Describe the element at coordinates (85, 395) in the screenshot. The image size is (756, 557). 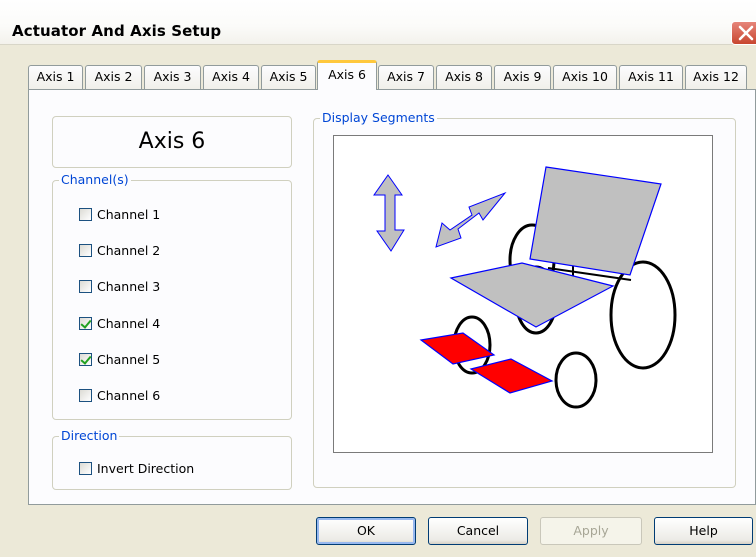
I see `channel-6-checkbox` at that location.